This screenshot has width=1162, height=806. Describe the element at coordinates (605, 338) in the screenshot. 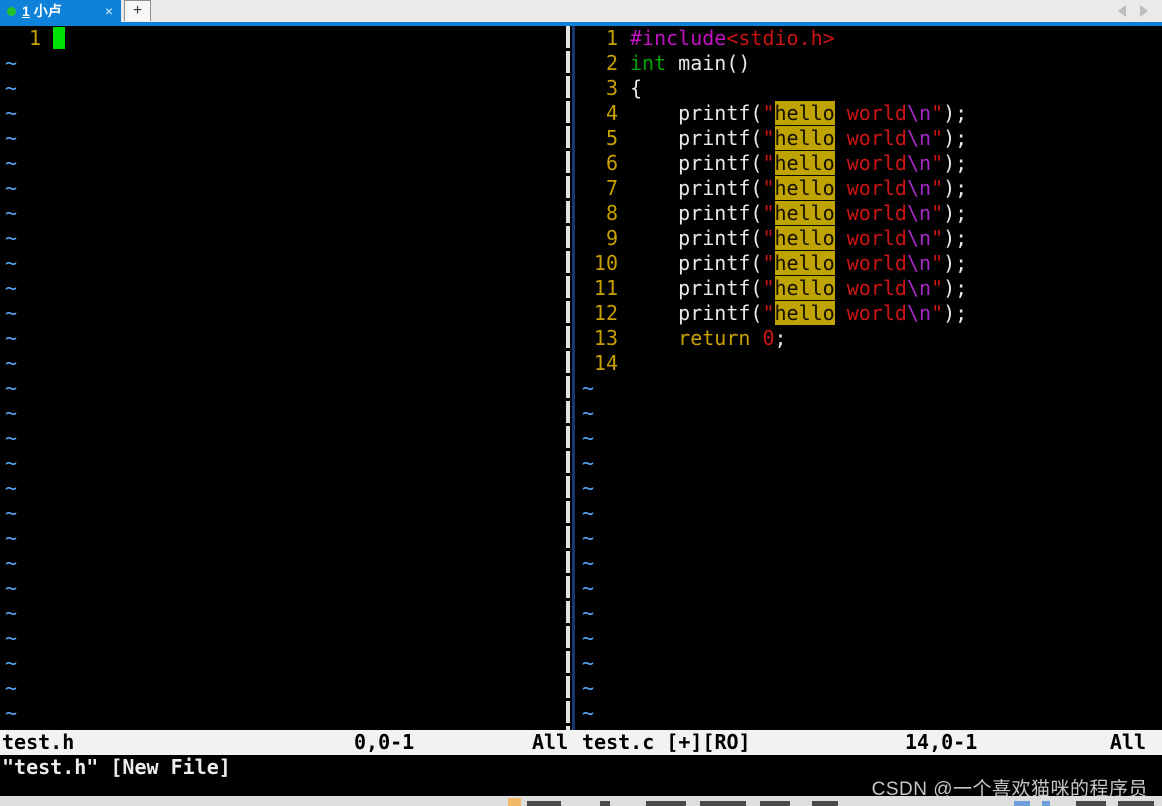

I see `line-number: 13` at that location.